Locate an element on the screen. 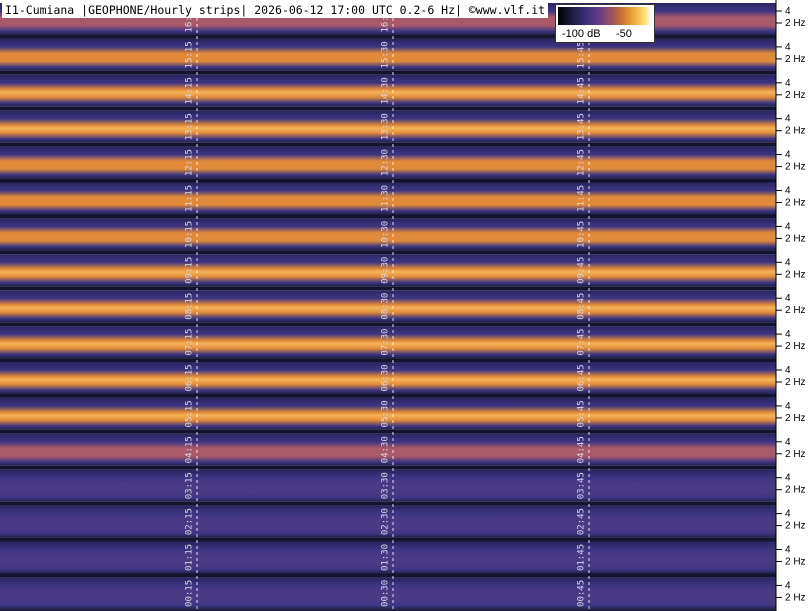 The image size is (812, 611). minute-label: 01:30 is located at coordinates (386, 557).